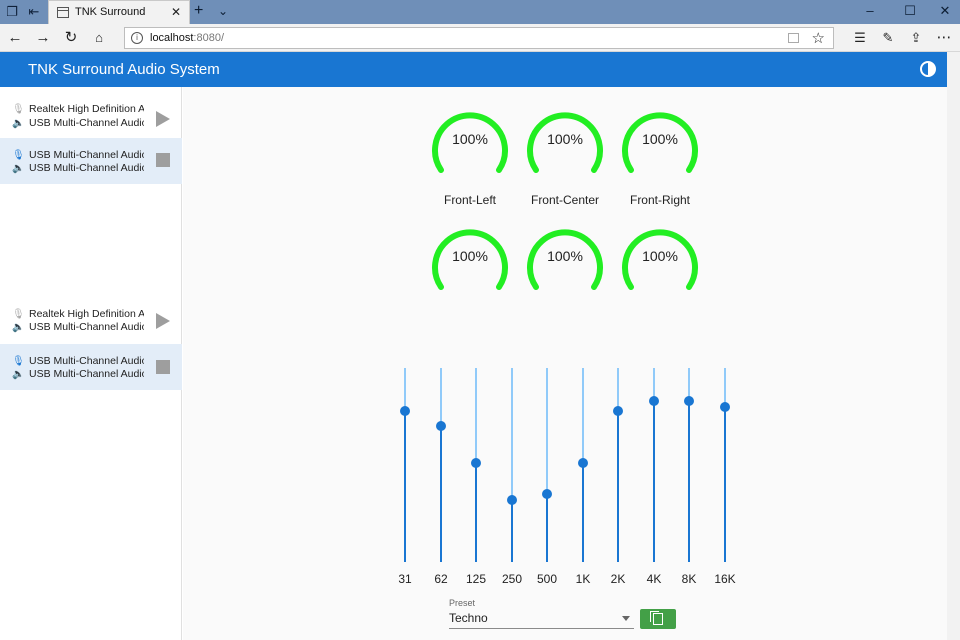 This screenshot has height=640, width=960. What do you see at coordinates (618, 478) in the screenshot?
I see `eq-band-2k: 2K` at bounding box center [618, 478].